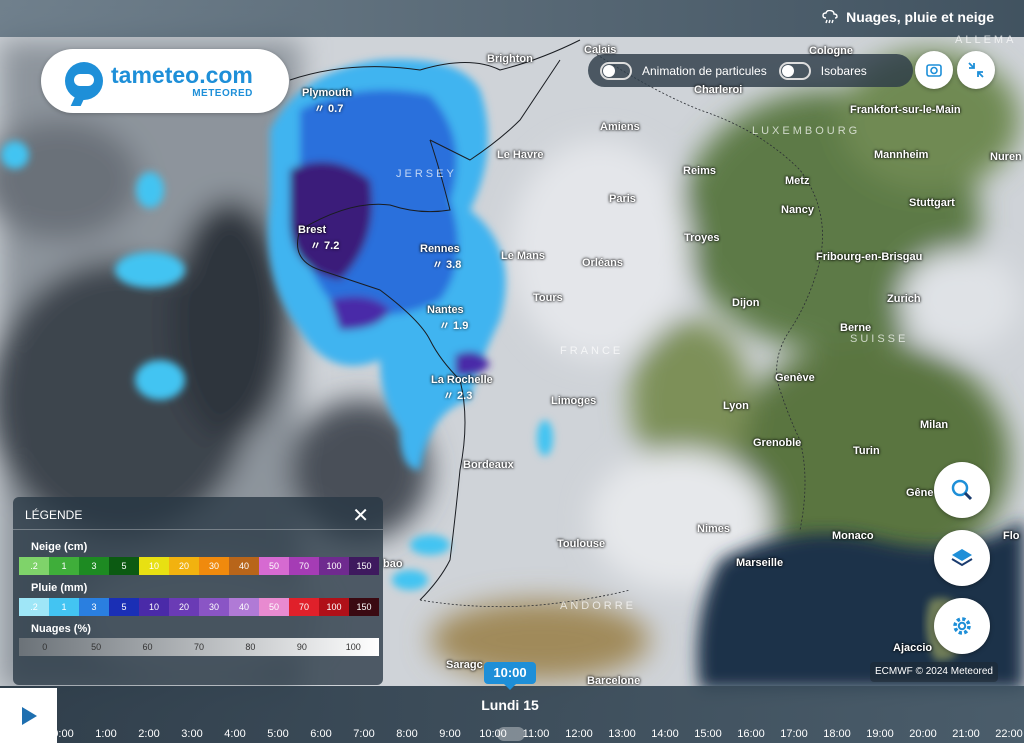 The height and width of the screenshot is (743, 1024). Describe the element at coordinates (901, 155) in the screenshot. I see `city-label: Mannheim` at that location.